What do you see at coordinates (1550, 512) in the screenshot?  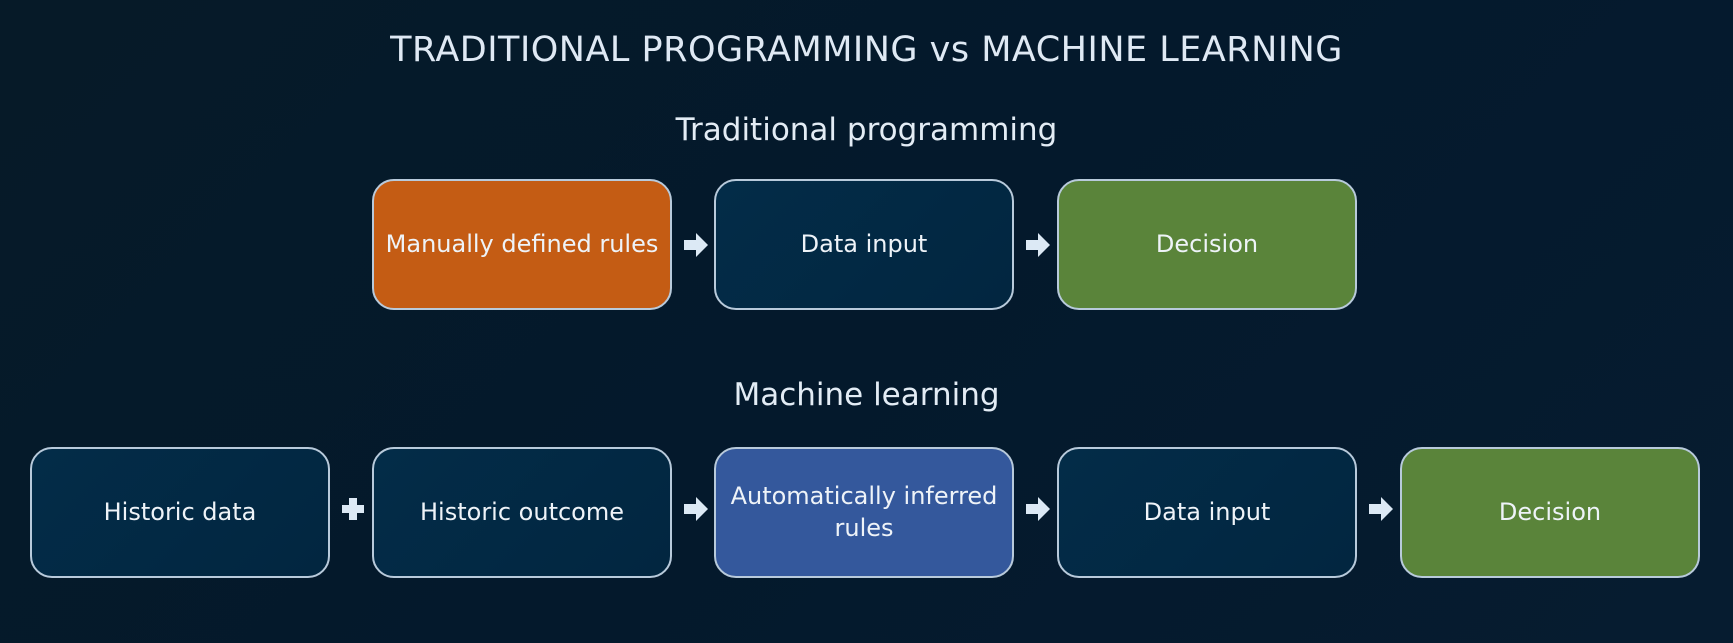 I see `box-decision-ml: Decision` at bounding box center [1550, 512].